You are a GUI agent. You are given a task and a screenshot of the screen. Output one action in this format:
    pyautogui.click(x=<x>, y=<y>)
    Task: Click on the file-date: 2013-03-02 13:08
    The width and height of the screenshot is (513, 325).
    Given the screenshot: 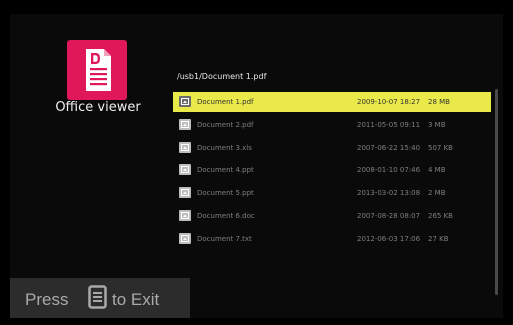 What is the action you would take?
    pyautogui.click(x=389, y=193)
    